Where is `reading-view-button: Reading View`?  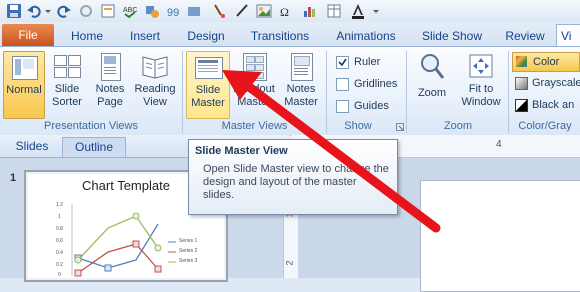 reading-view-button: Reading View is located at coordinates (155, 84).